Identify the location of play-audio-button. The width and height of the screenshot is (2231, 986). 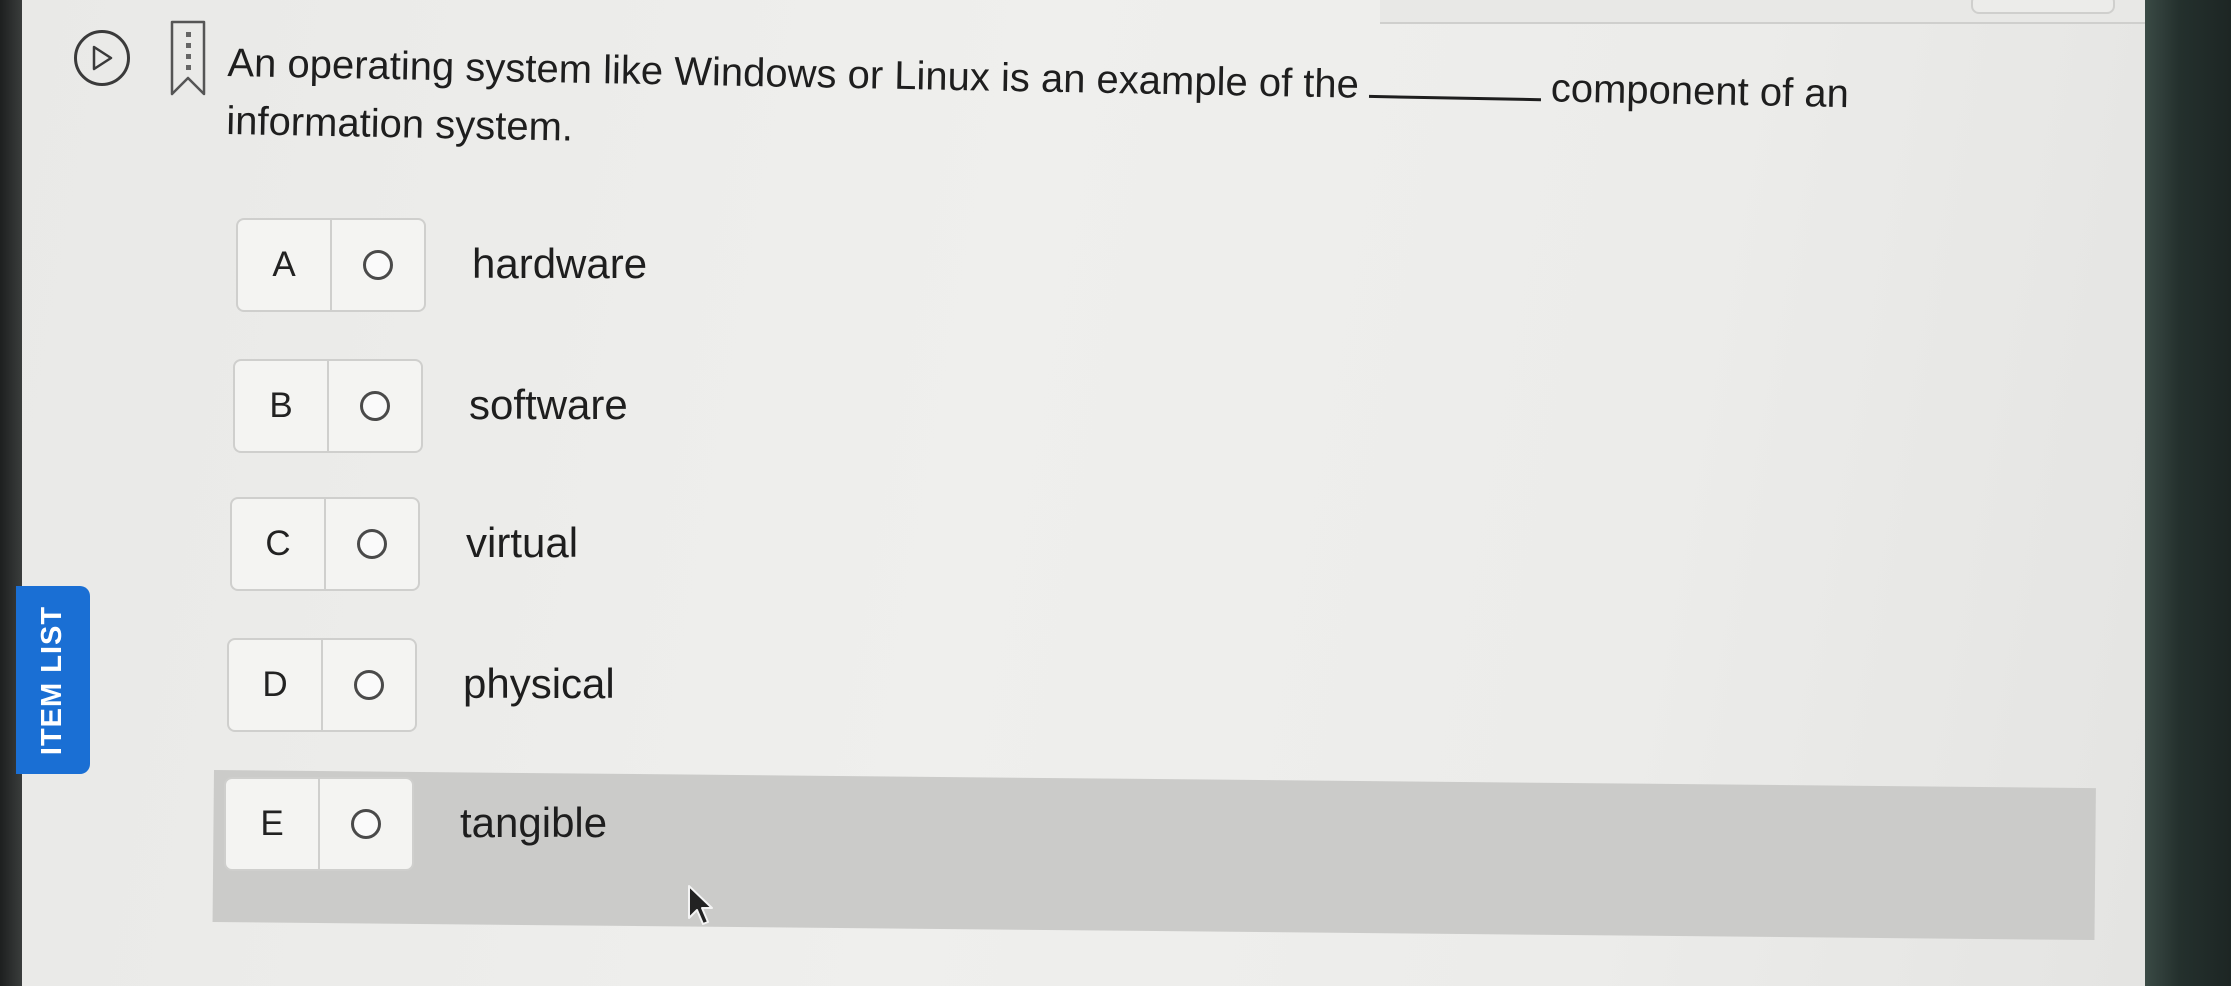
(102, 58).